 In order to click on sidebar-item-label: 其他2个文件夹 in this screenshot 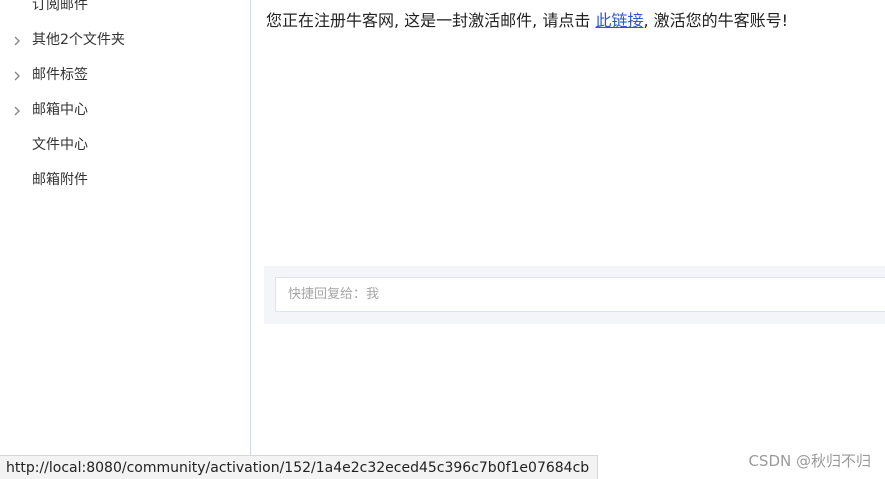, I will do `click(78, 40)`.